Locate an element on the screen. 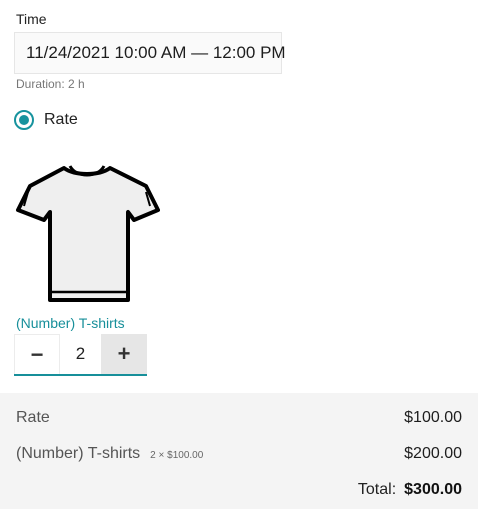  time-range-value: 11/24/2021 10:00 AM — 12:00 PM is located at coordinates (156, 52).